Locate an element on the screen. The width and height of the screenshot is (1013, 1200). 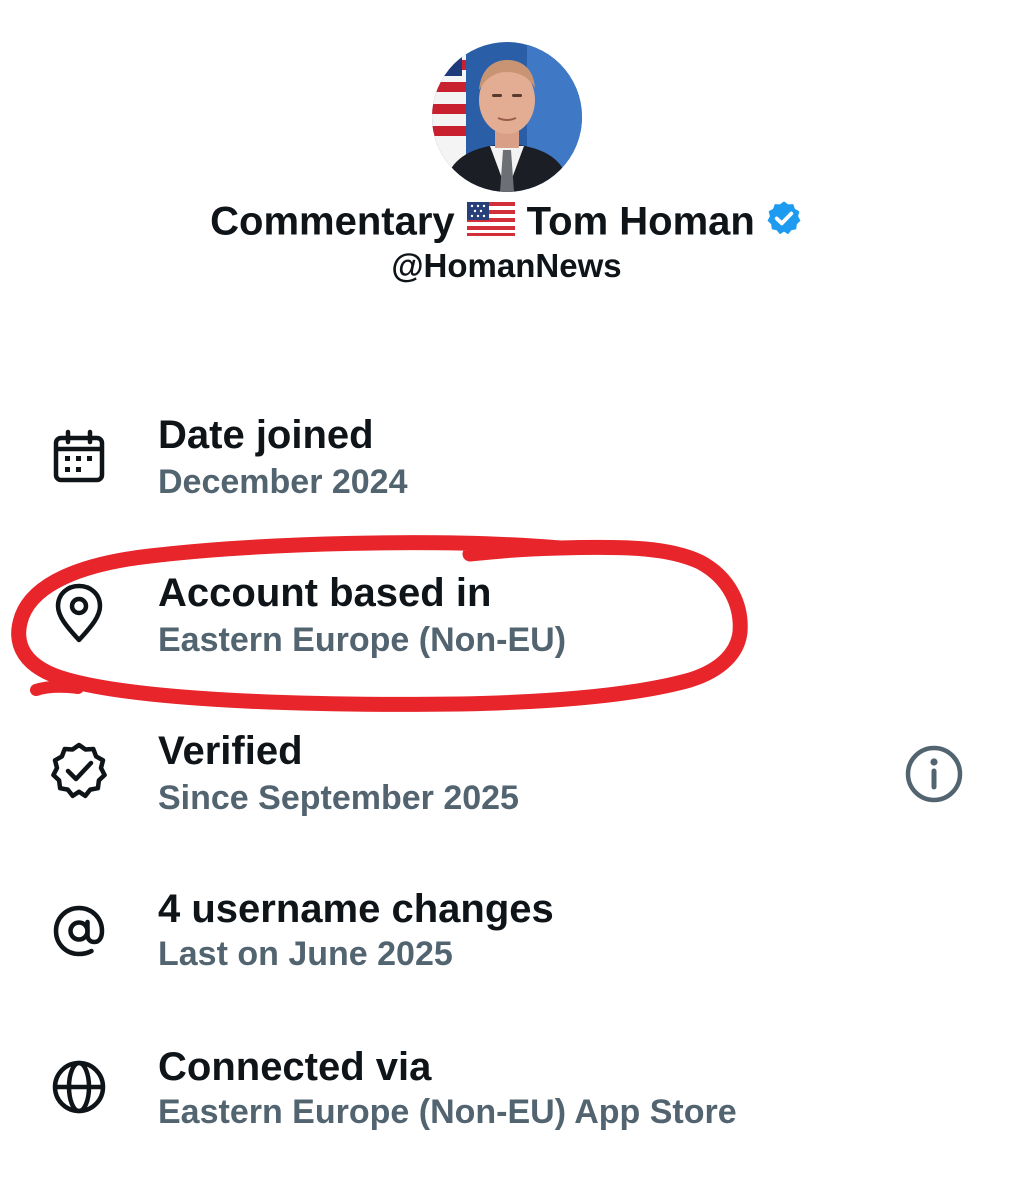
info-row-username-changes: 4 username changes Last on June 2025 is located at coordinates (506, 939).